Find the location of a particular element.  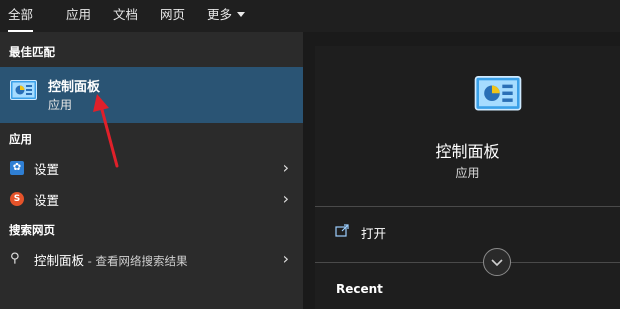

annotation-arrow is located at coordinates (106, 131).